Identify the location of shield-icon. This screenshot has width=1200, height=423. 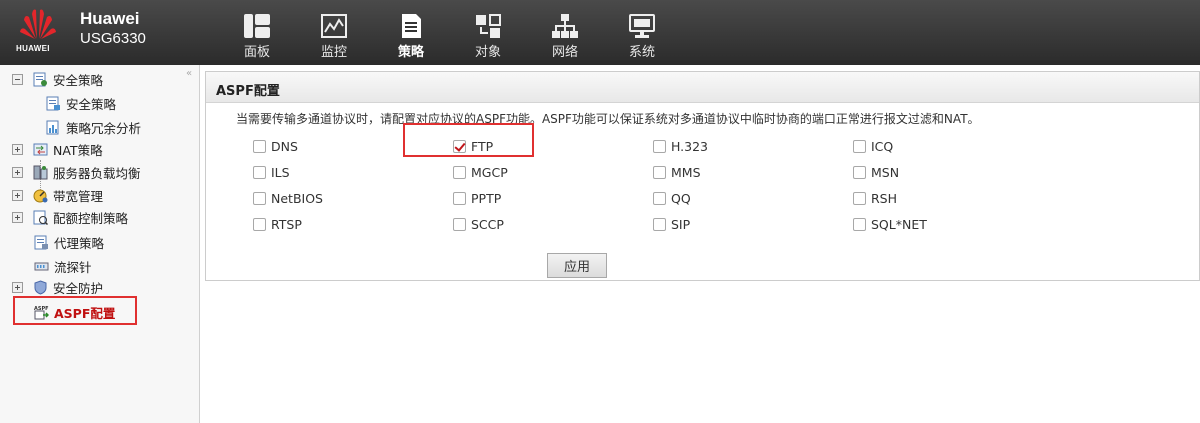
(40, 287).